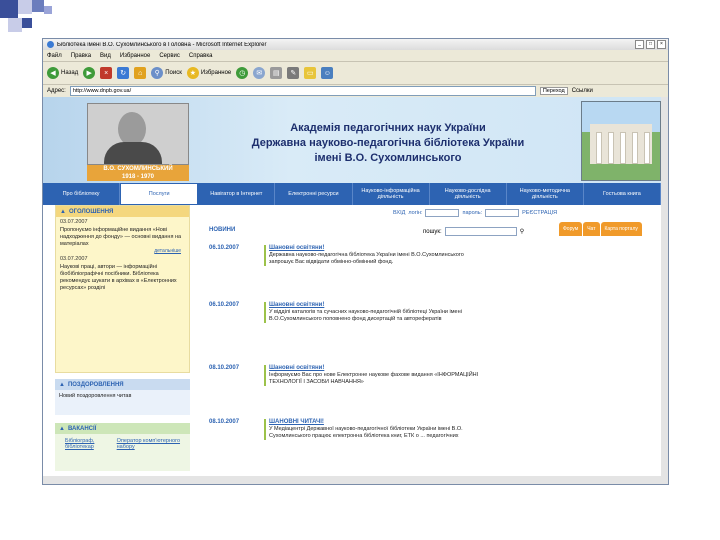  Describe the element at coordinates (50, 44) in the screenshot. I see `ie-icon` at that location.